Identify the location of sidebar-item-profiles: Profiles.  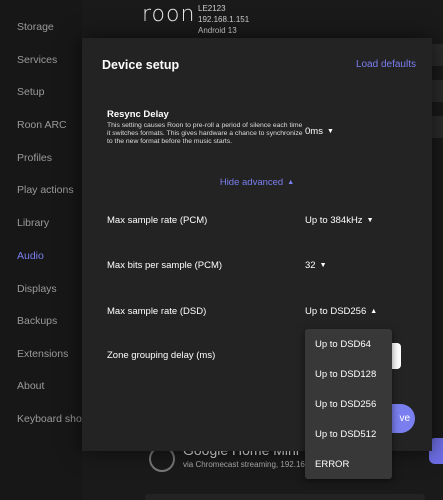
(34, 158).